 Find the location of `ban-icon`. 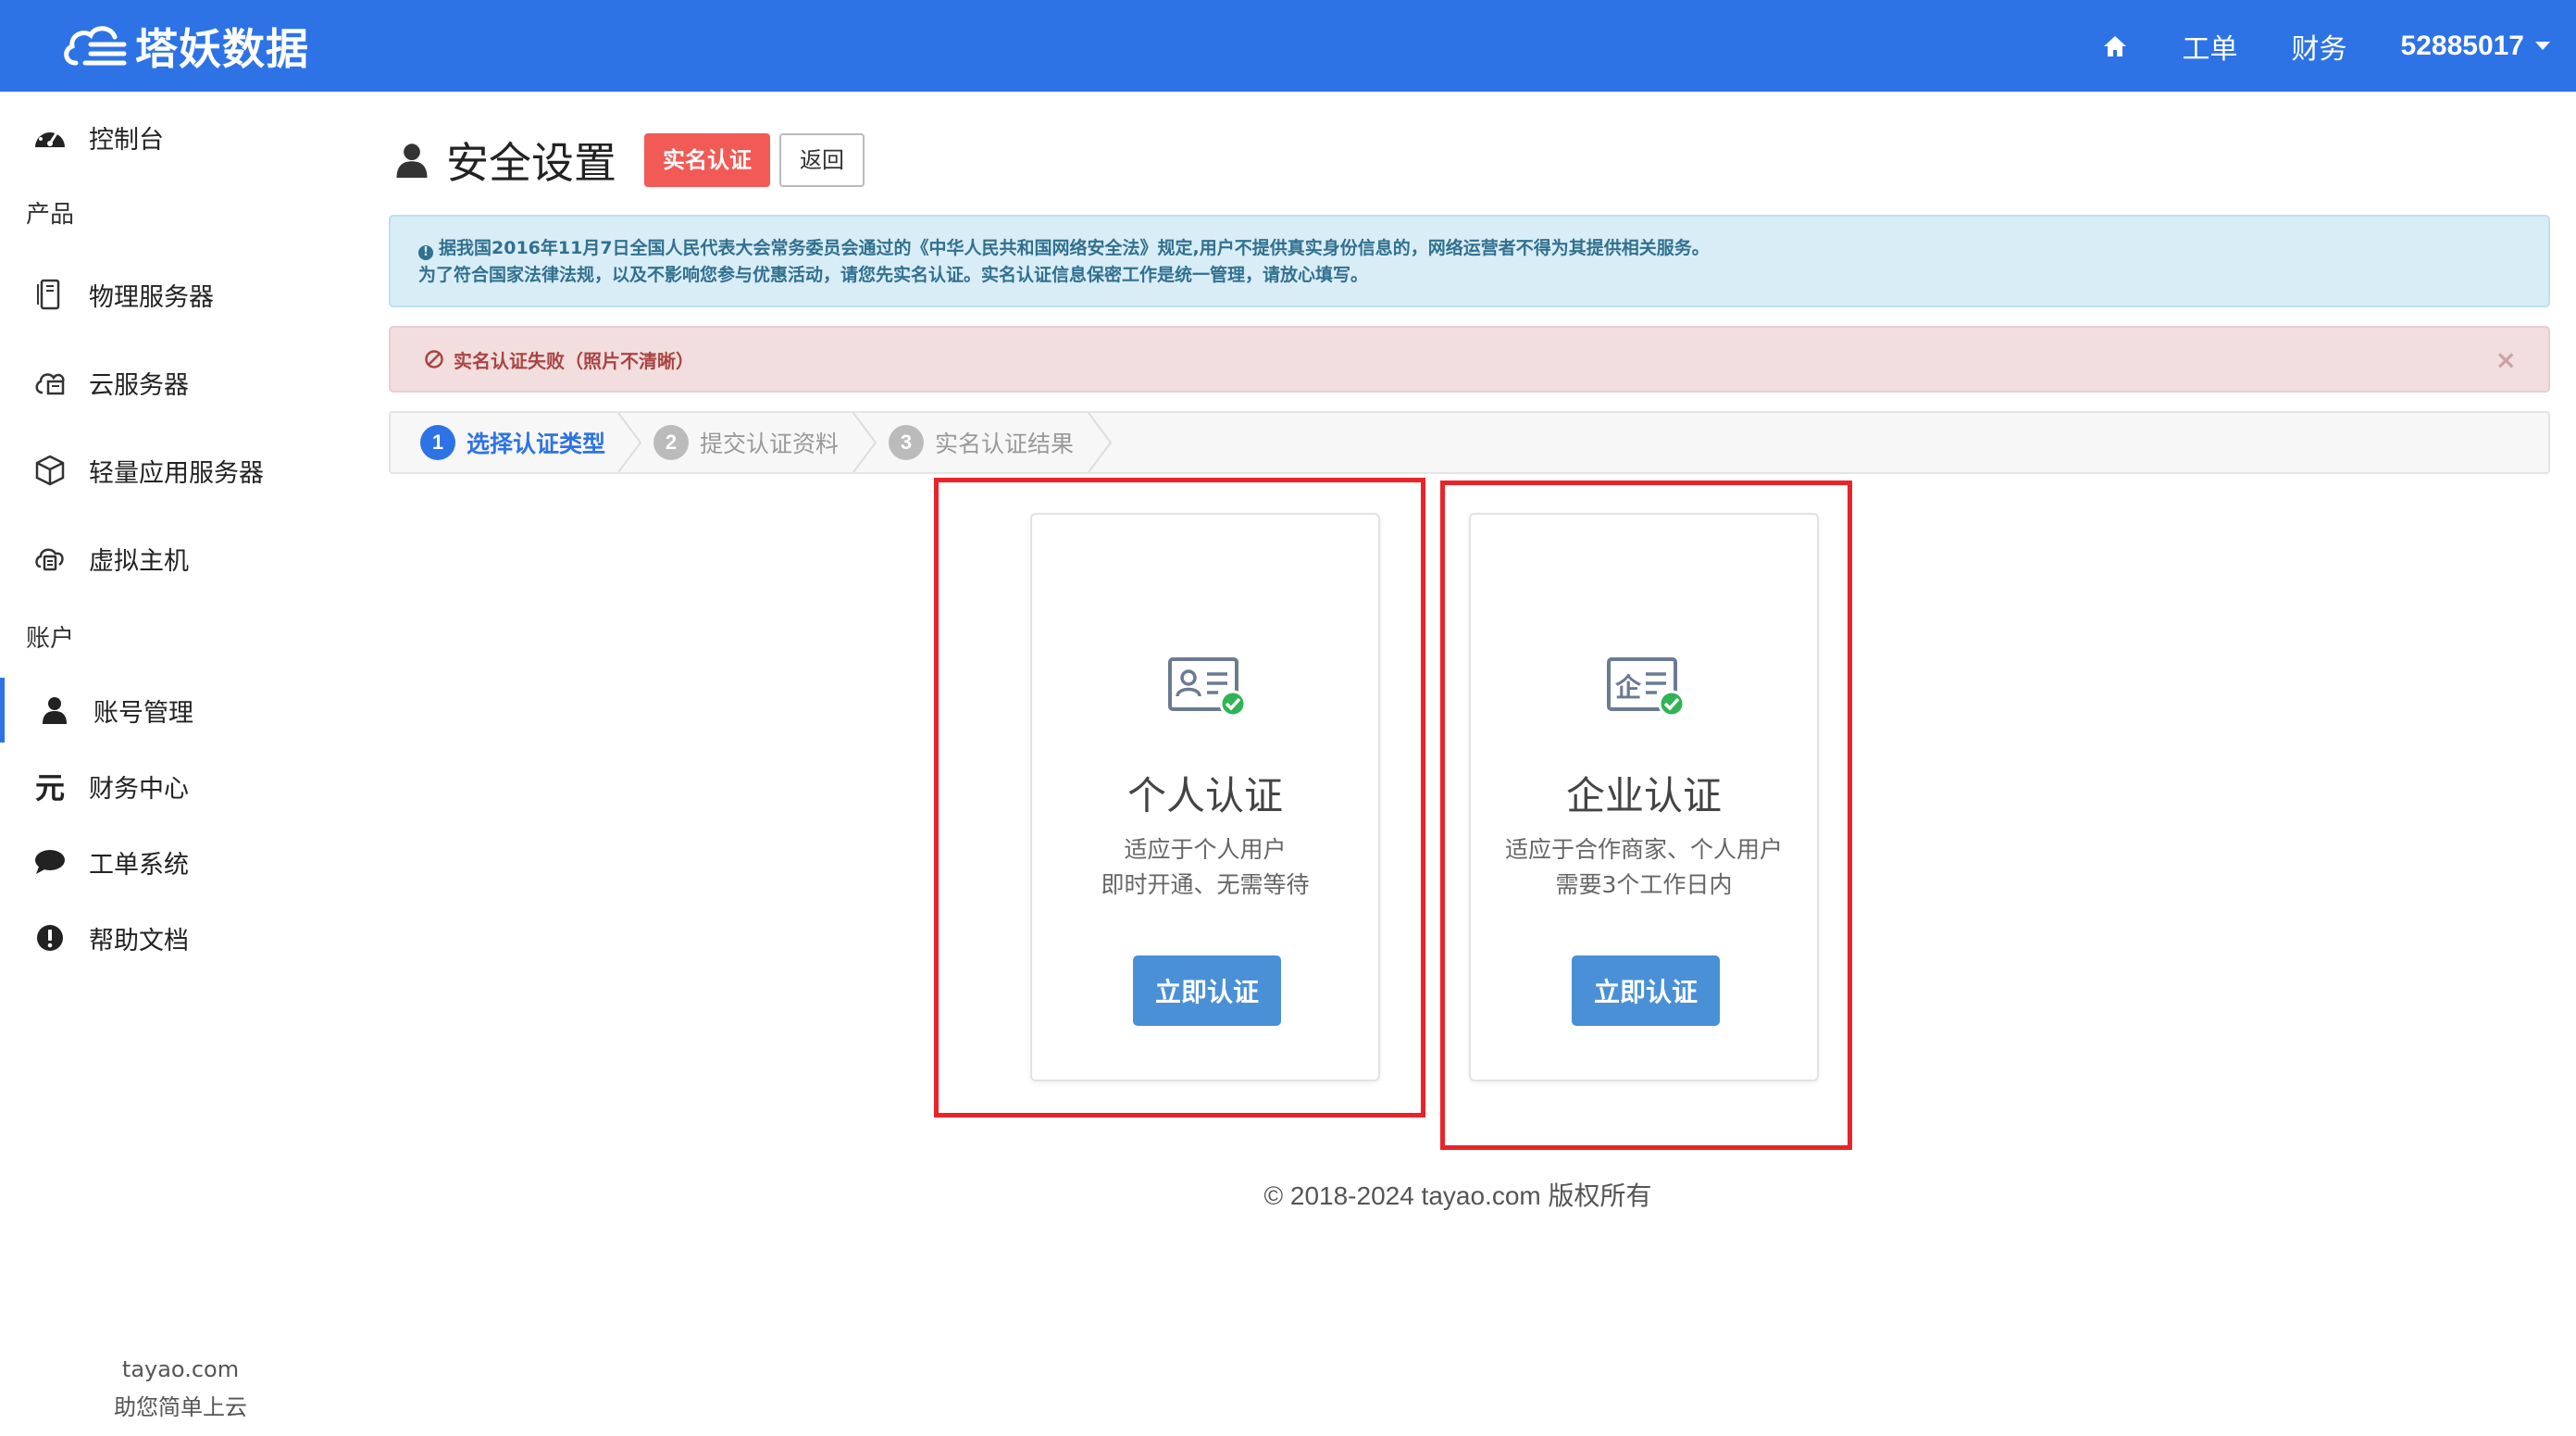

ban-icon is located at coordinates (434, 359).